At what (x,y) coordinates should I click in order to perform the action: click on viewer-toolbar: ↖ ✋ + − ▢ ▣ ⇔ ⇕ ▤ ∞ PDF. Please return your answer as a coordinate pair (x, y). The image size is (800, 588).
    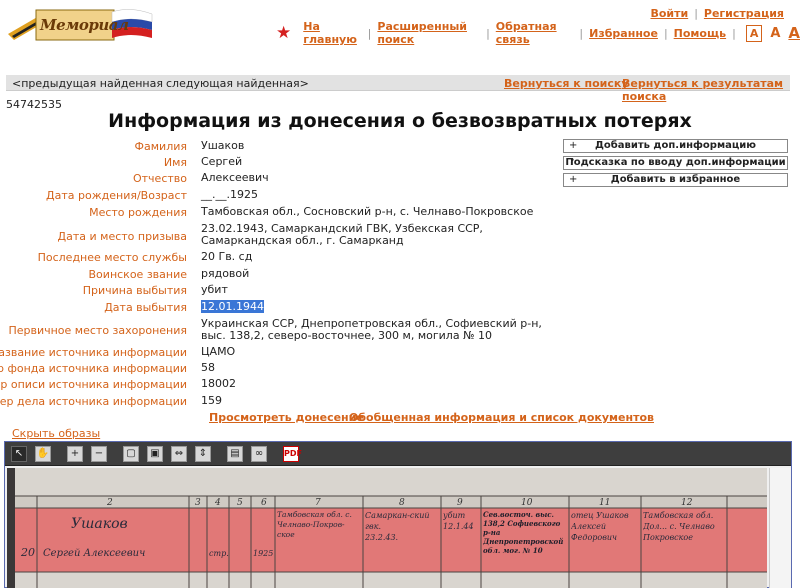
    Looking at the image, I should click on (398, 454).